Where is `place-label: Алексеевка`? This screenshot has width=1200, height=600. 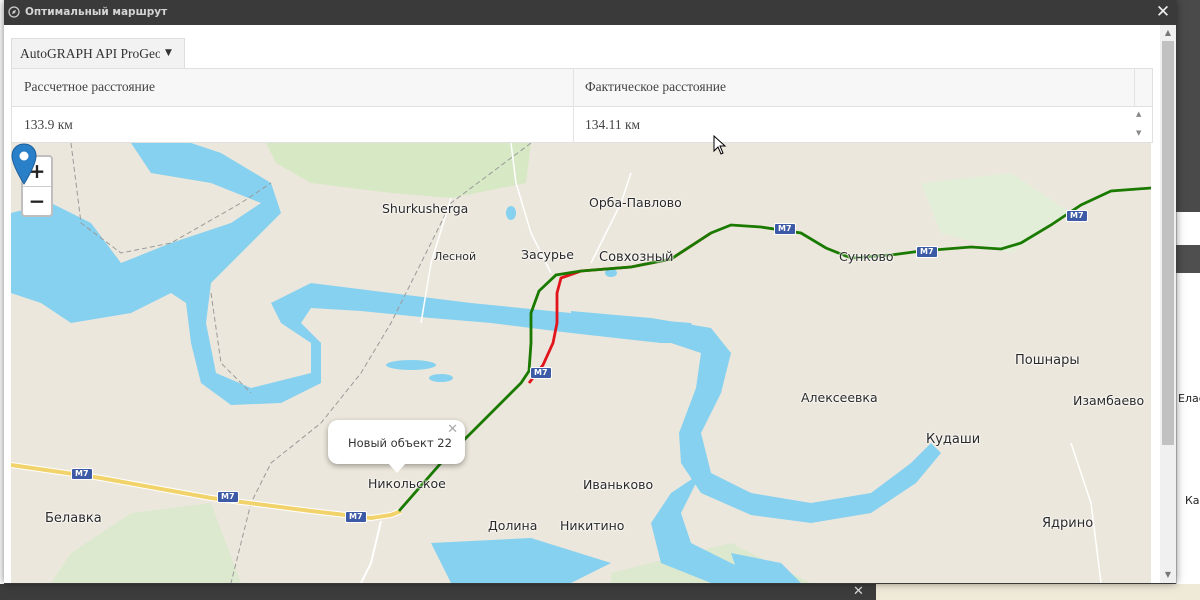 place-label: Алексеевка is located at coordinates (839, 397).